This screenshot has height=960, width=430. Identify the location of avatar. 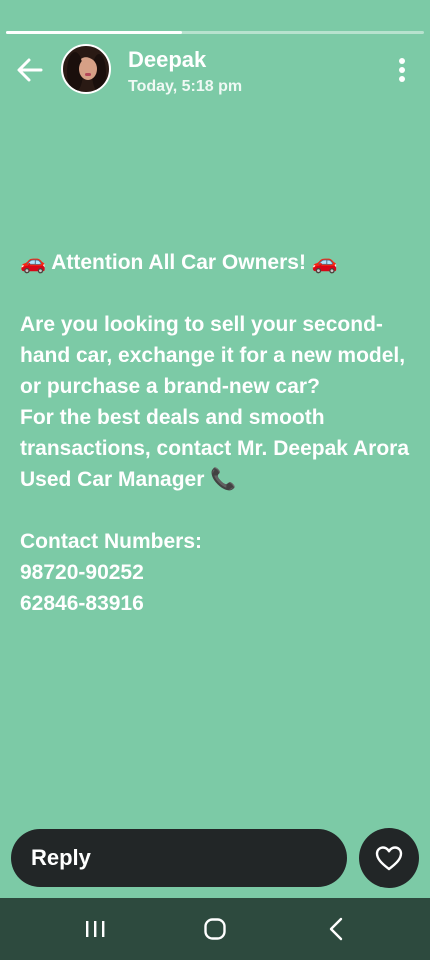
(86, 69).